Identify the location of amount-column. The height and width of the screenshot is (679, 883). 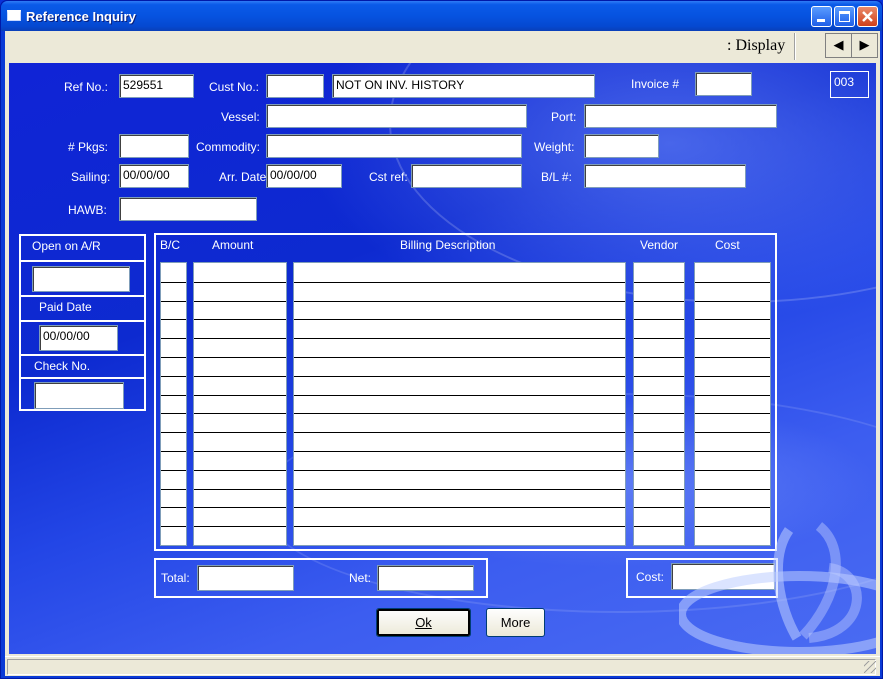
(240, 404).